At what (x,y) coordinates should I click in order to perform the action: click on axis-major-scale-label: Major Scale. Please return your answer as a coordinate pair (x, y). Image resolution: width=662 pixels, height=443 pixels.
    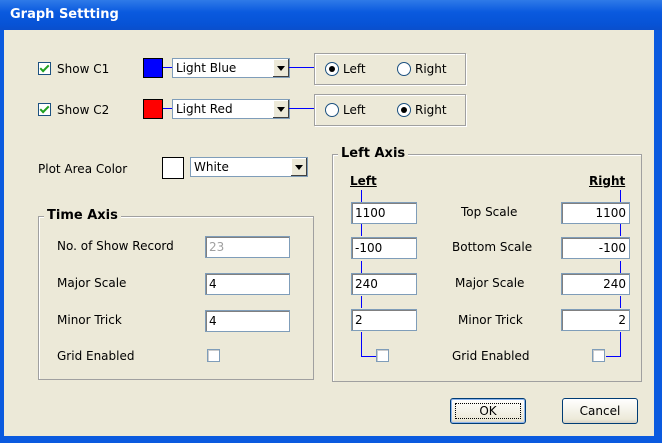
    Looking at the image, I should click on (490, 283).